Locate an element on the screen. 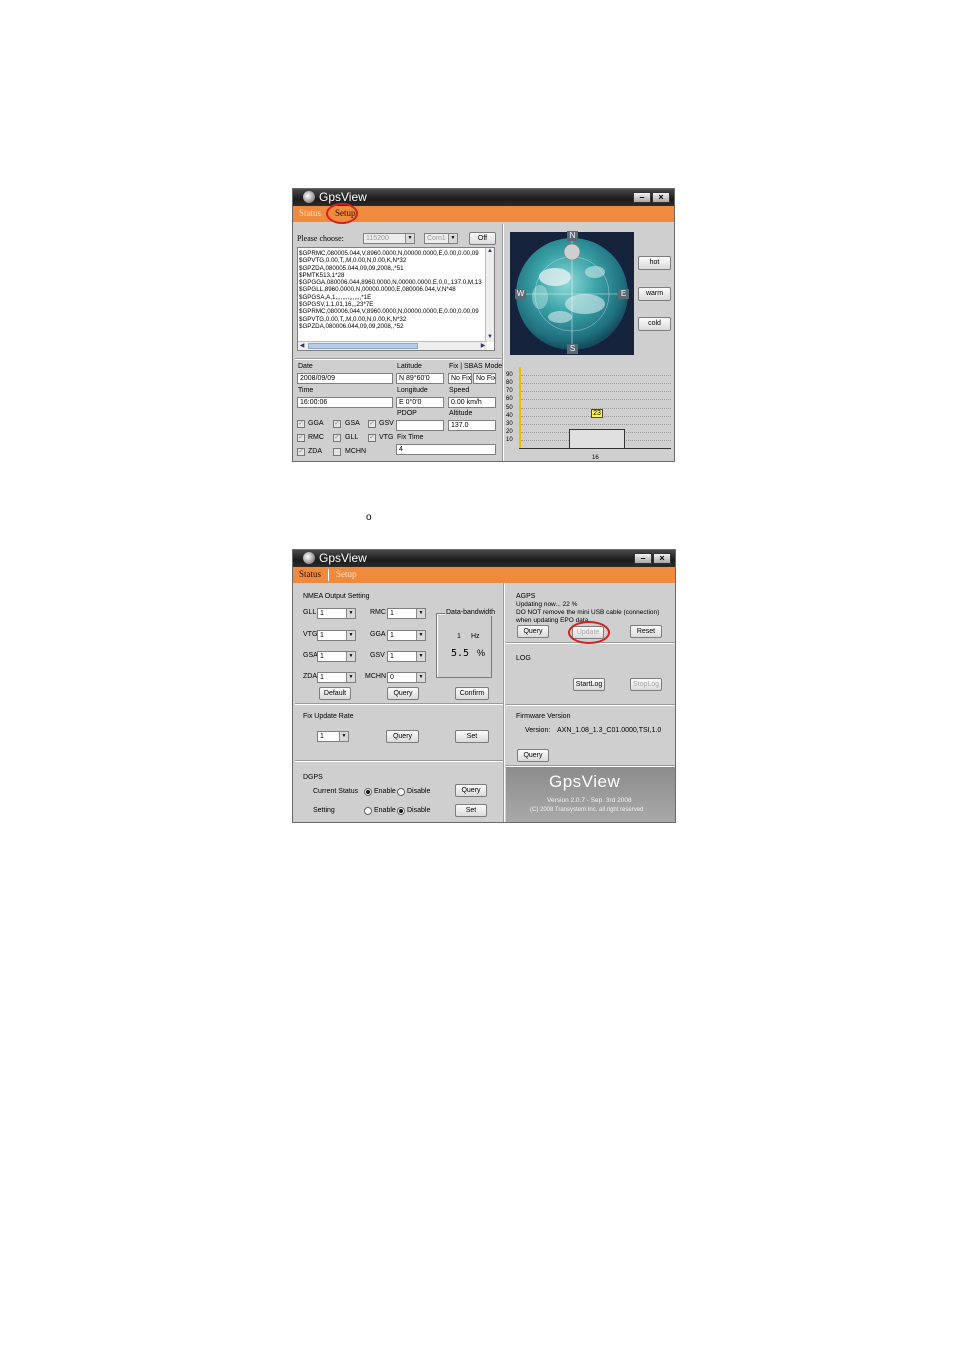 This screenshot has width=954, height=1350. agps-reset-button: Reset is located at coordinates (646, 631).